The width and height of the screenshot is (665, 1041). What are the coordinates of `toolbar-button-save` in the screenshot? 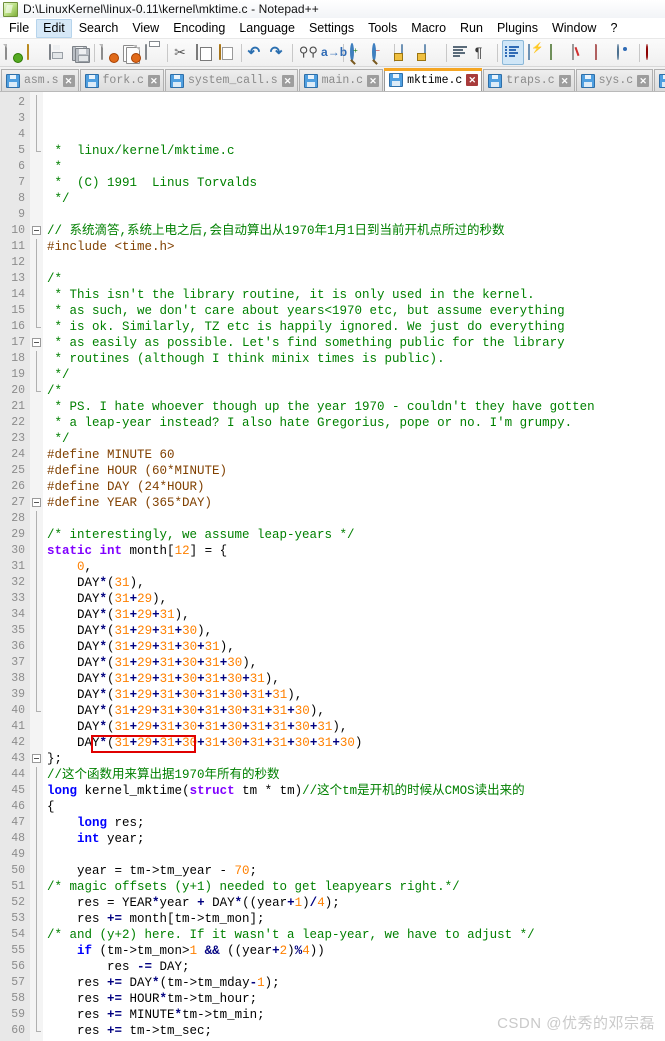 It's located at (57, 52).